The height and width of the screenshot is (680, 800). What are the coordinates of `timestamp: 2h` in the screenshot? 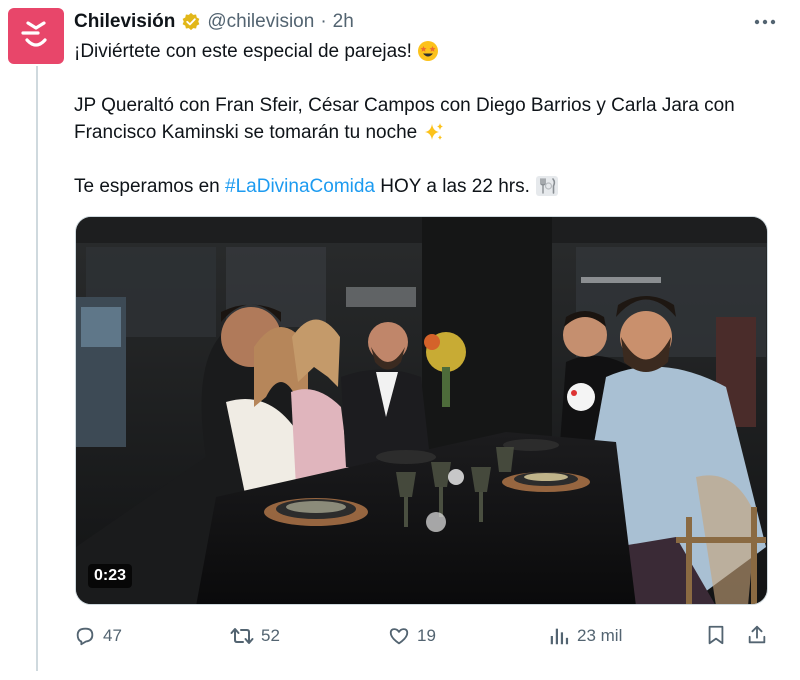 It's located at (343, 22).